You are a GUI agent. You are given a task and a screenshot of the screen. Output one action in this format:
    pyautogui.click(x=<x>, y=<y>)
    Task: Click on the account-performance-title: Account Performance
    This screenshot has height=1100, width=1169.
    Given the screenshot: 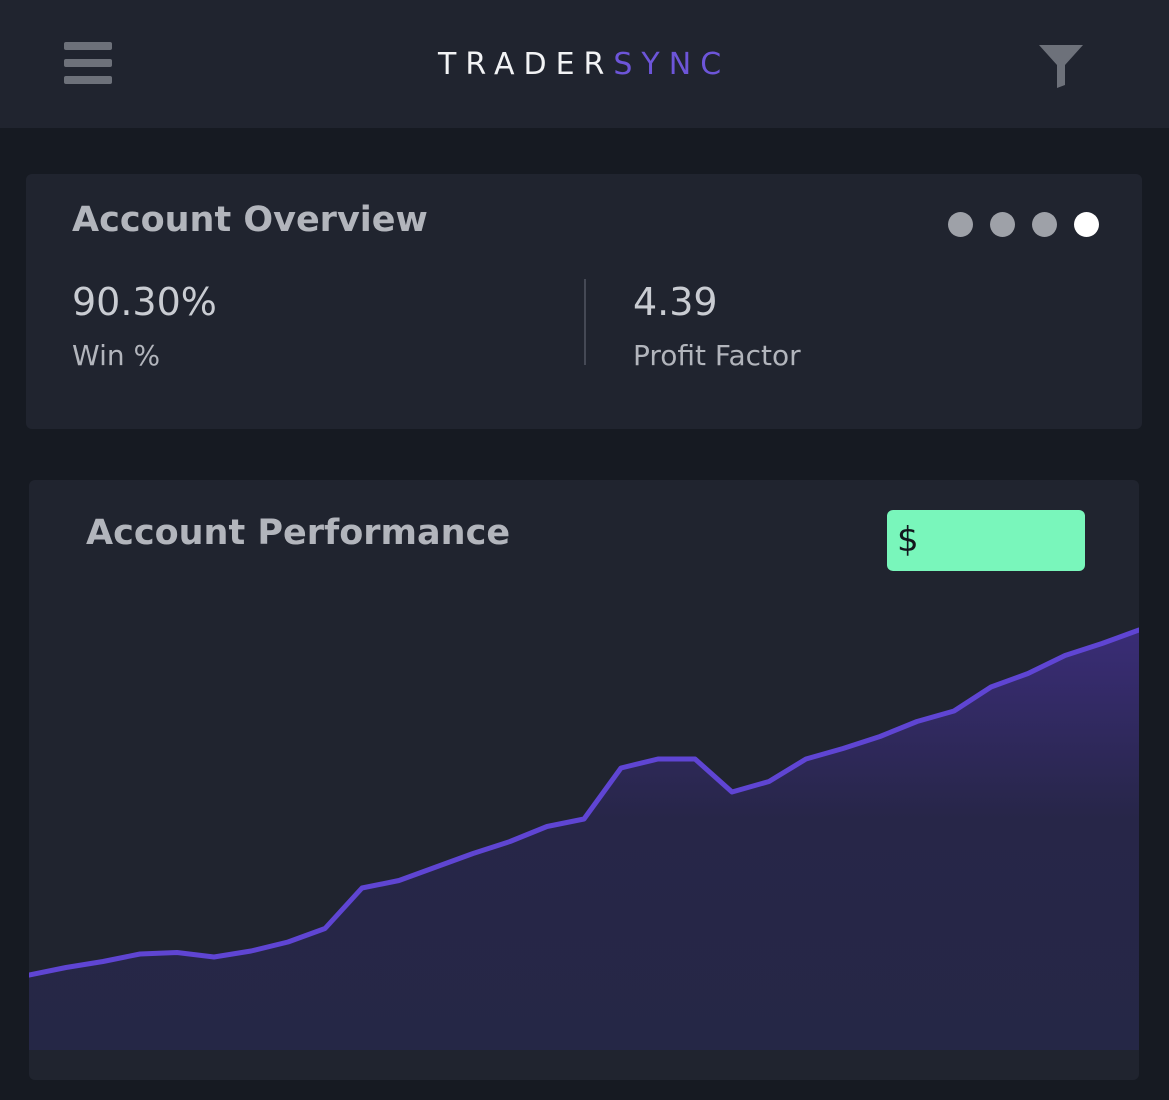 What is the action you would take?
    pyautogui.click(x=298, y=533)
    